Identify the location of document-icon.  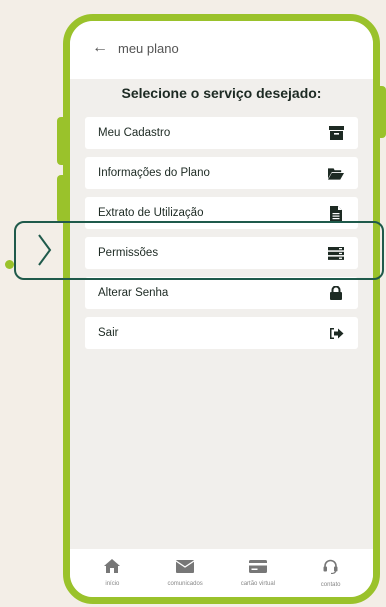
(336, 213).